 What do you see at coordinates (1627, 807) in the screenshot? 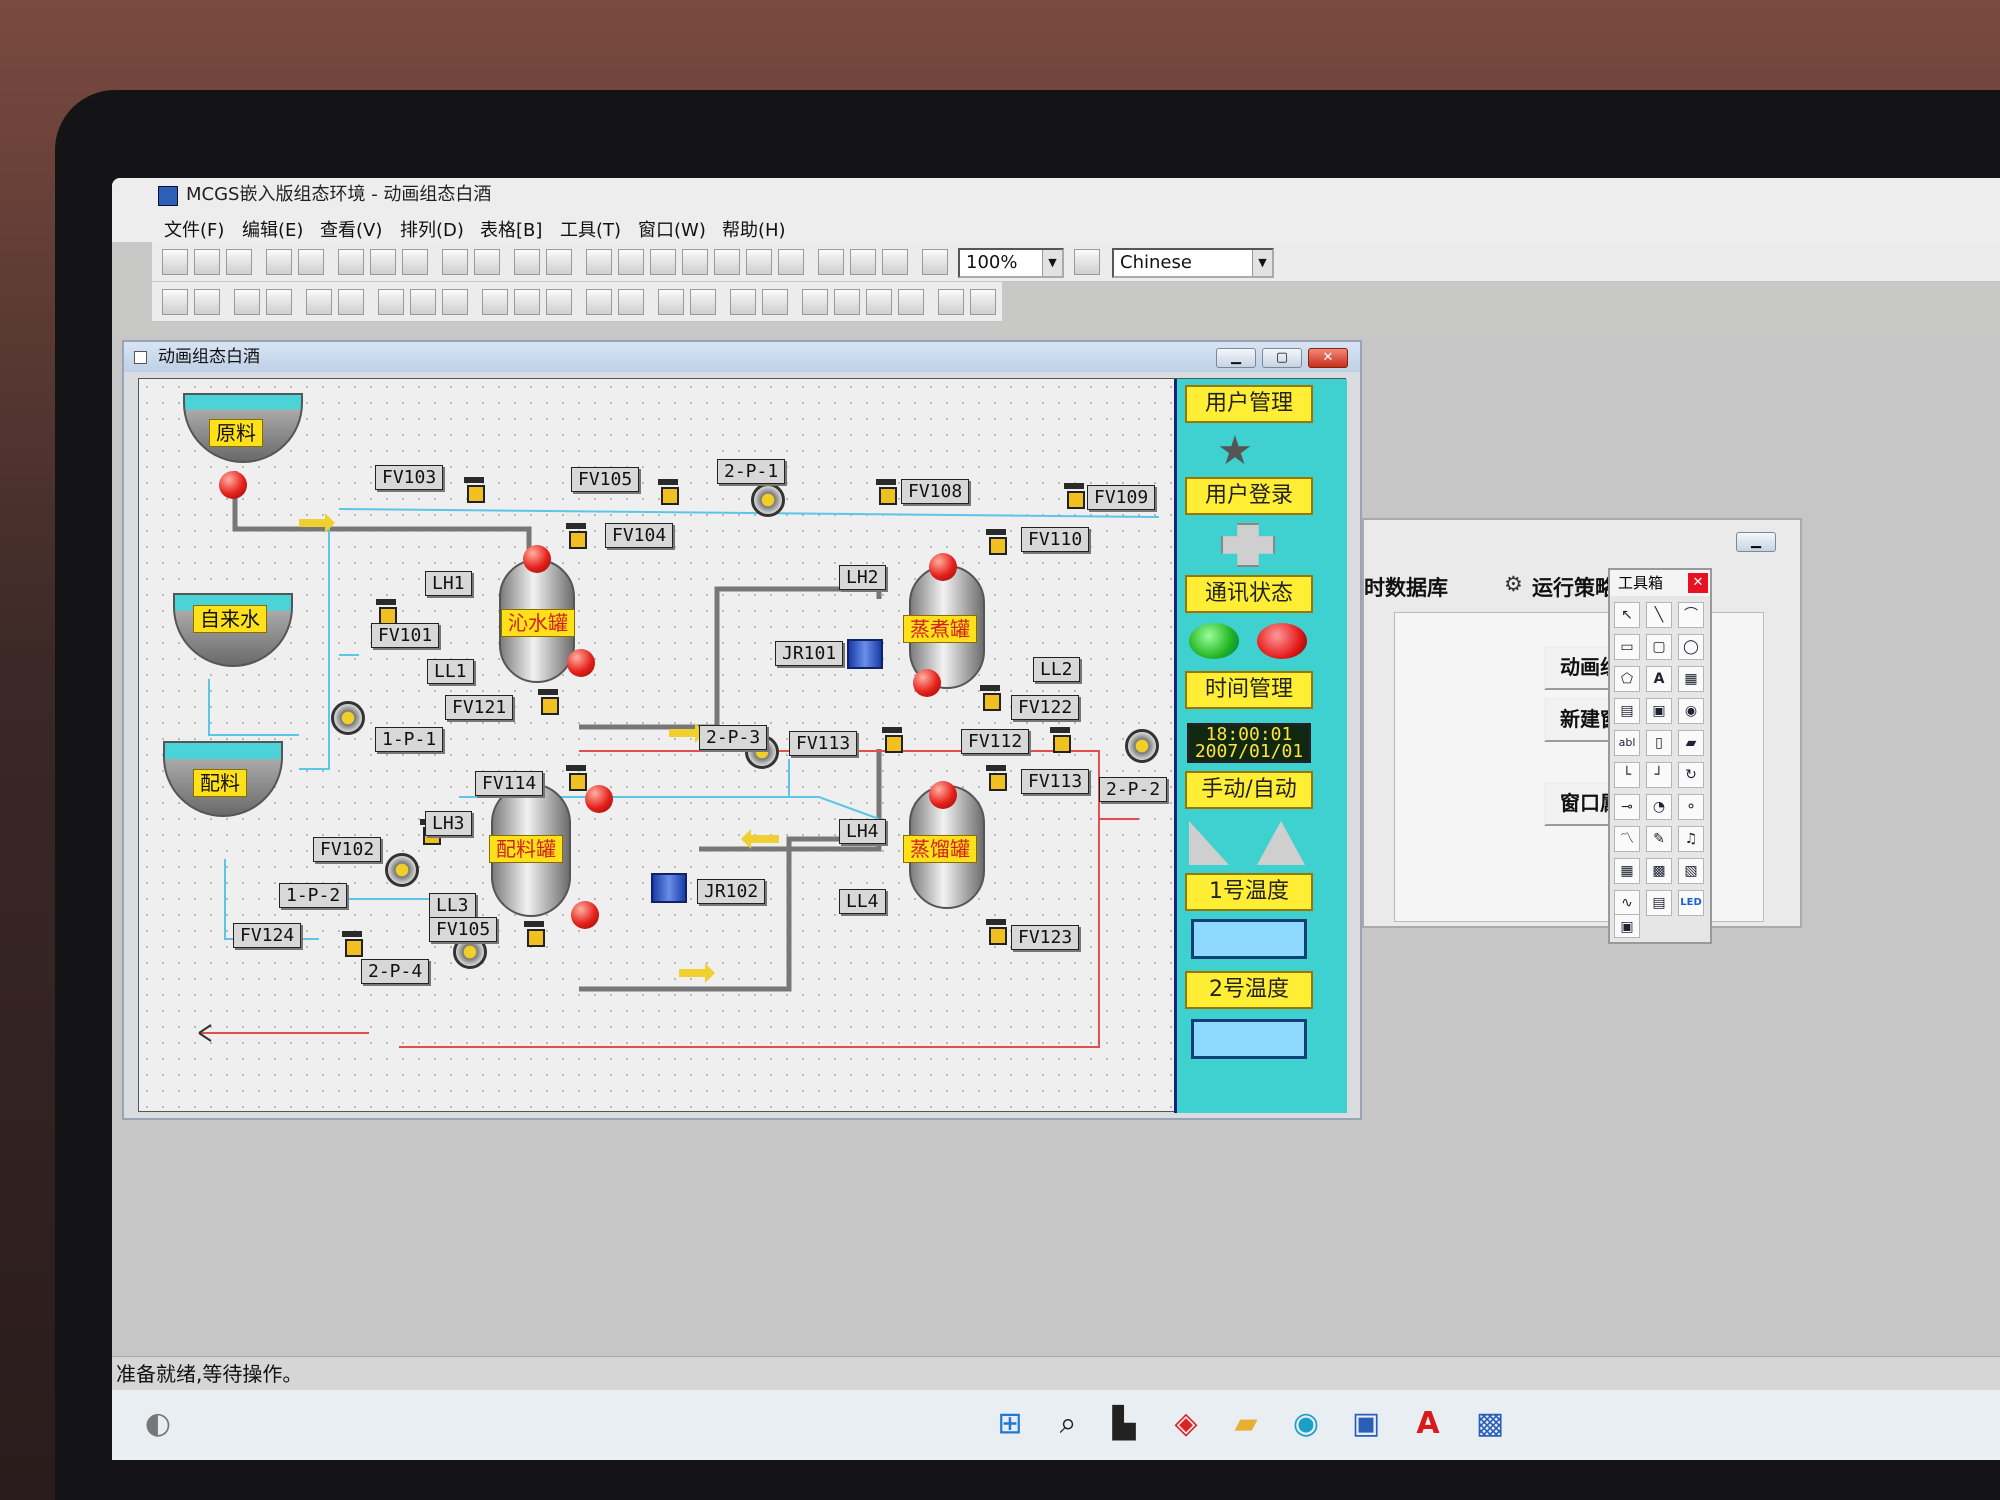
I see `slider-tool-icon: ⊸` at bounding box center [1627, 807].